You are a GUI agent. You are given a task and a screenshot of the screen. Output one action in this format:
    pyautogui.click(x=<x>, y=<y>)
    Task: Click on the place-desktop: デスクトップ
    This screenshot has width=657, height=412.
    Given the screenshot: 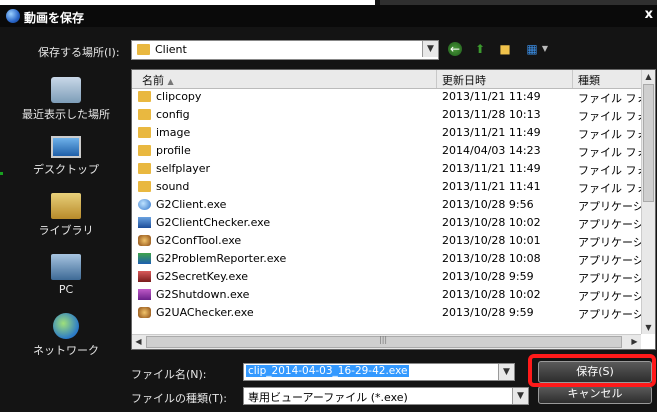 What is the action you would take?
    pyautogui.click(x=66, y=156)
    